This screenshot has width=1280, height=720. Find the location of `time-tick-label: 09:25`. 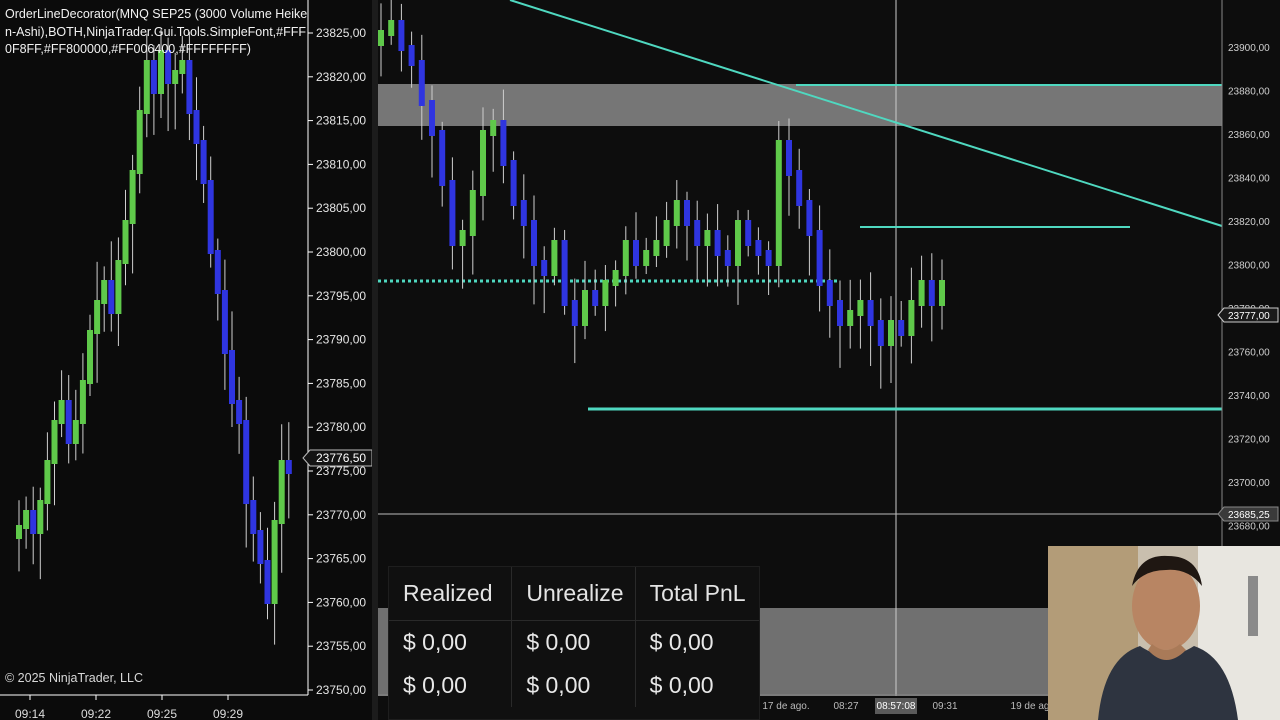

time-tick-label: 09:25 is located at coordinates (162, 713).